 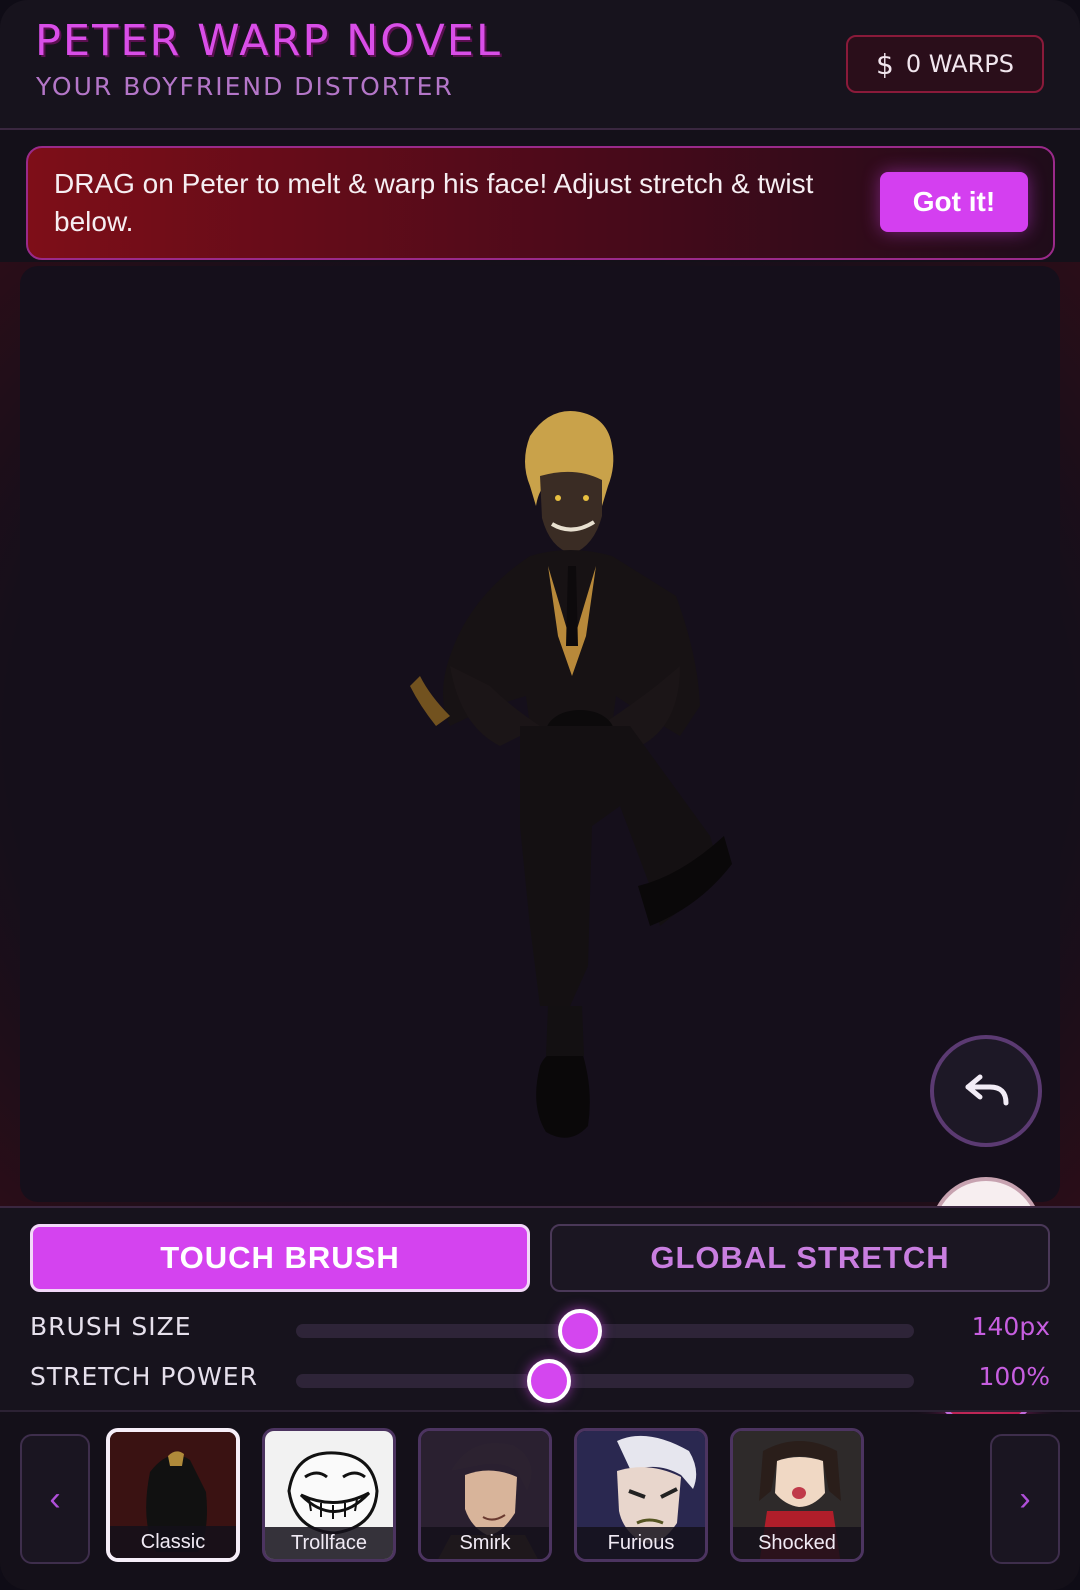 I want to click on undo-button, so click(x=986, y=1091).